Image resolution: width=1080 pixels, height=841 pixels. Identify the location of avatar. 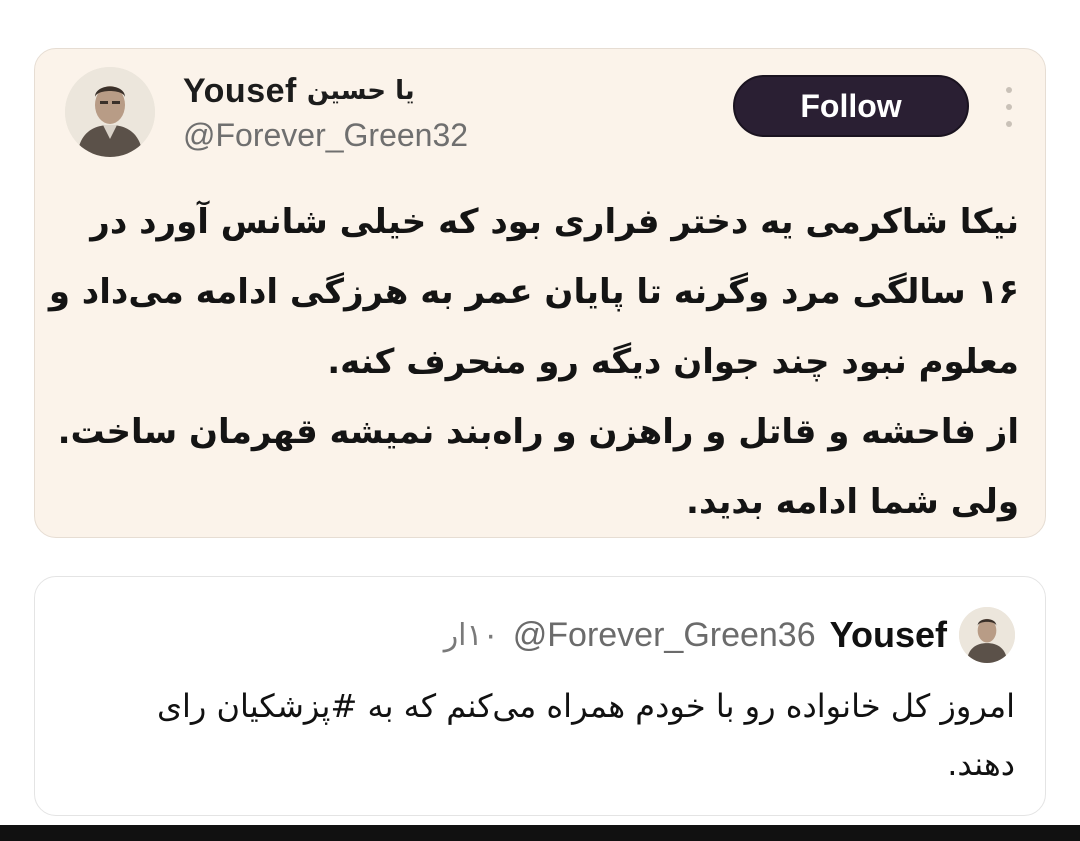
(110, 112).